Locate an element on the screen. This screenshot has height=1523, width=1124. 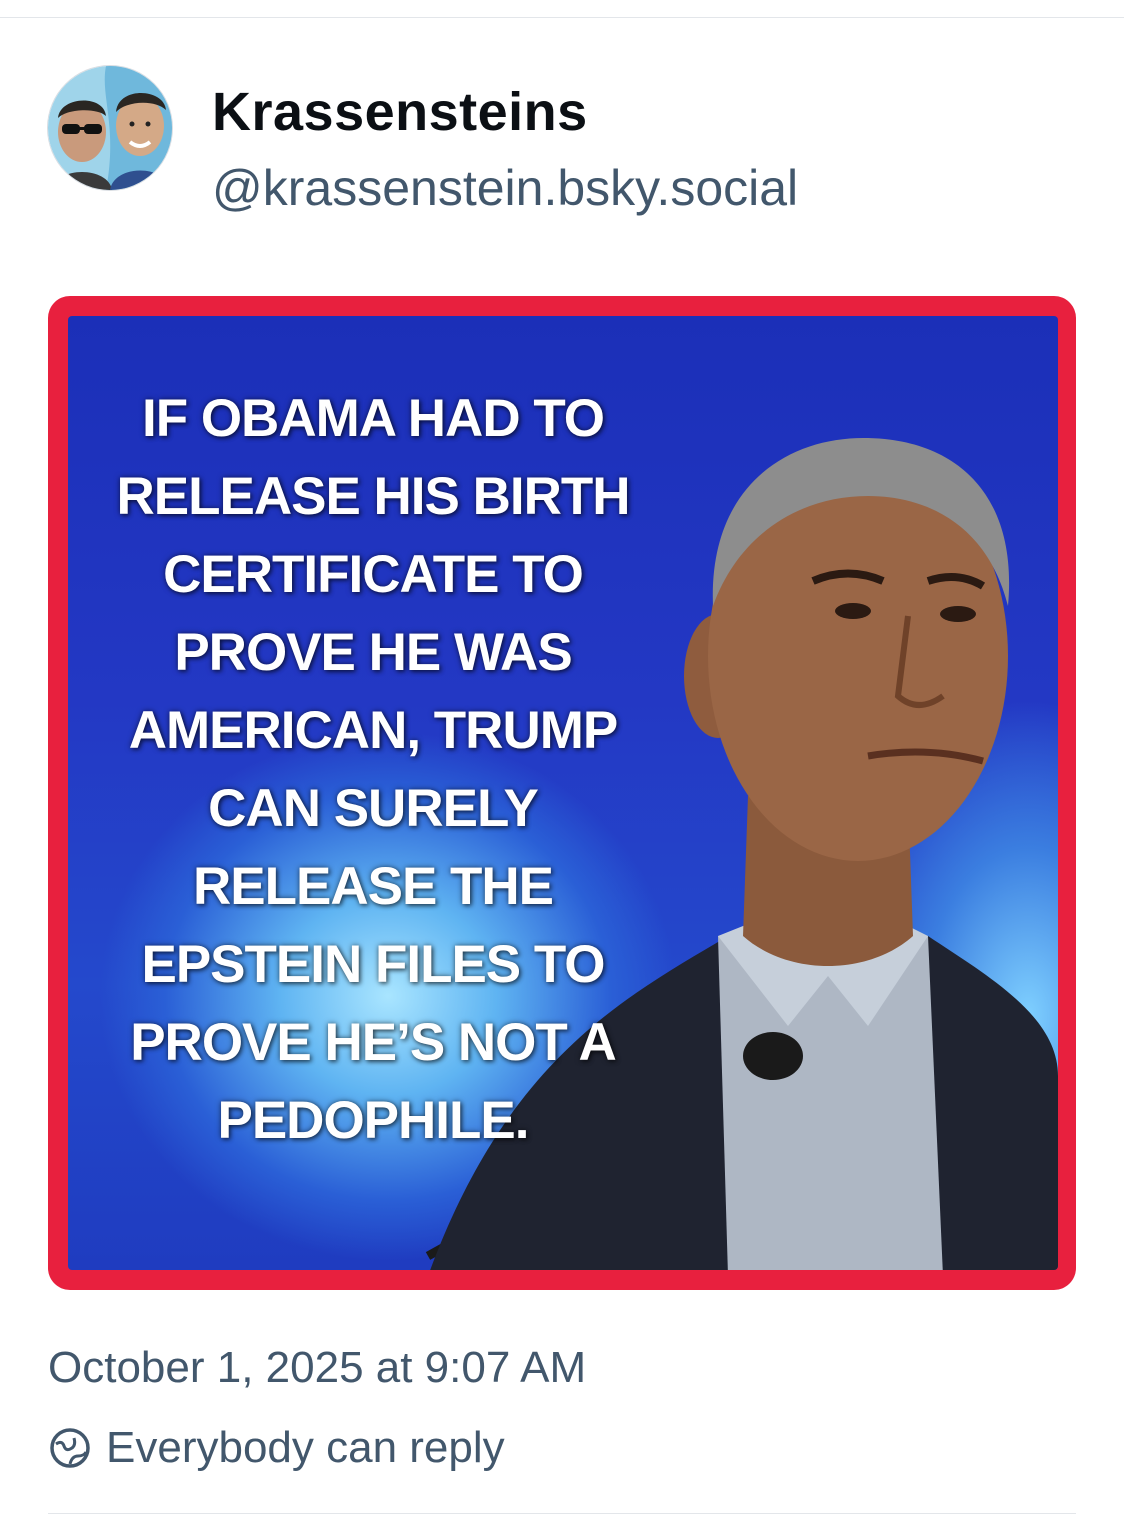
avatar-two-men-icon is located at coordinates (110, 128).